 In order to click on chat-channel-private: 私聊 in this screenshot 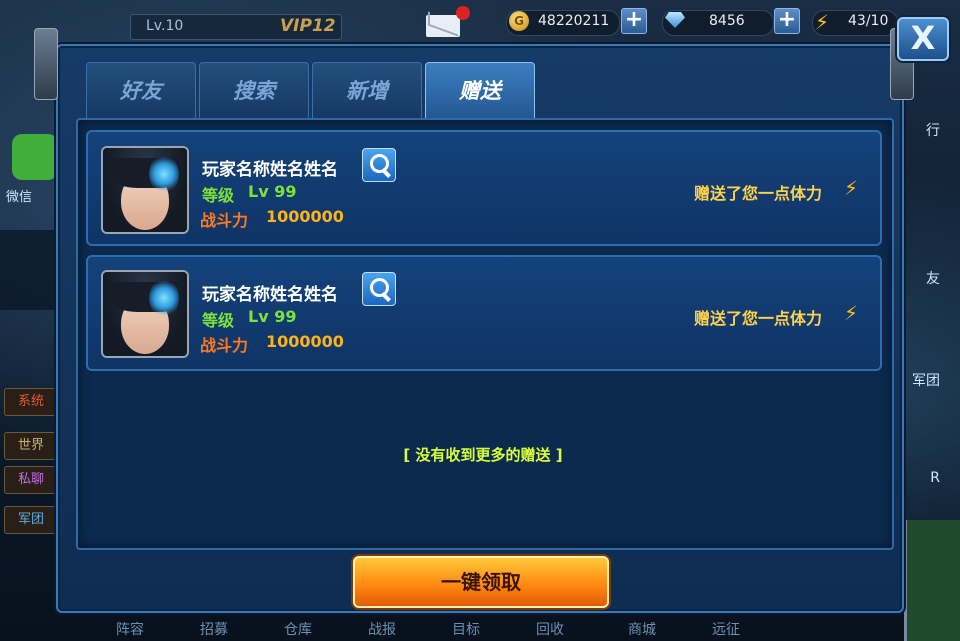, I will do `click(31, 480)`.